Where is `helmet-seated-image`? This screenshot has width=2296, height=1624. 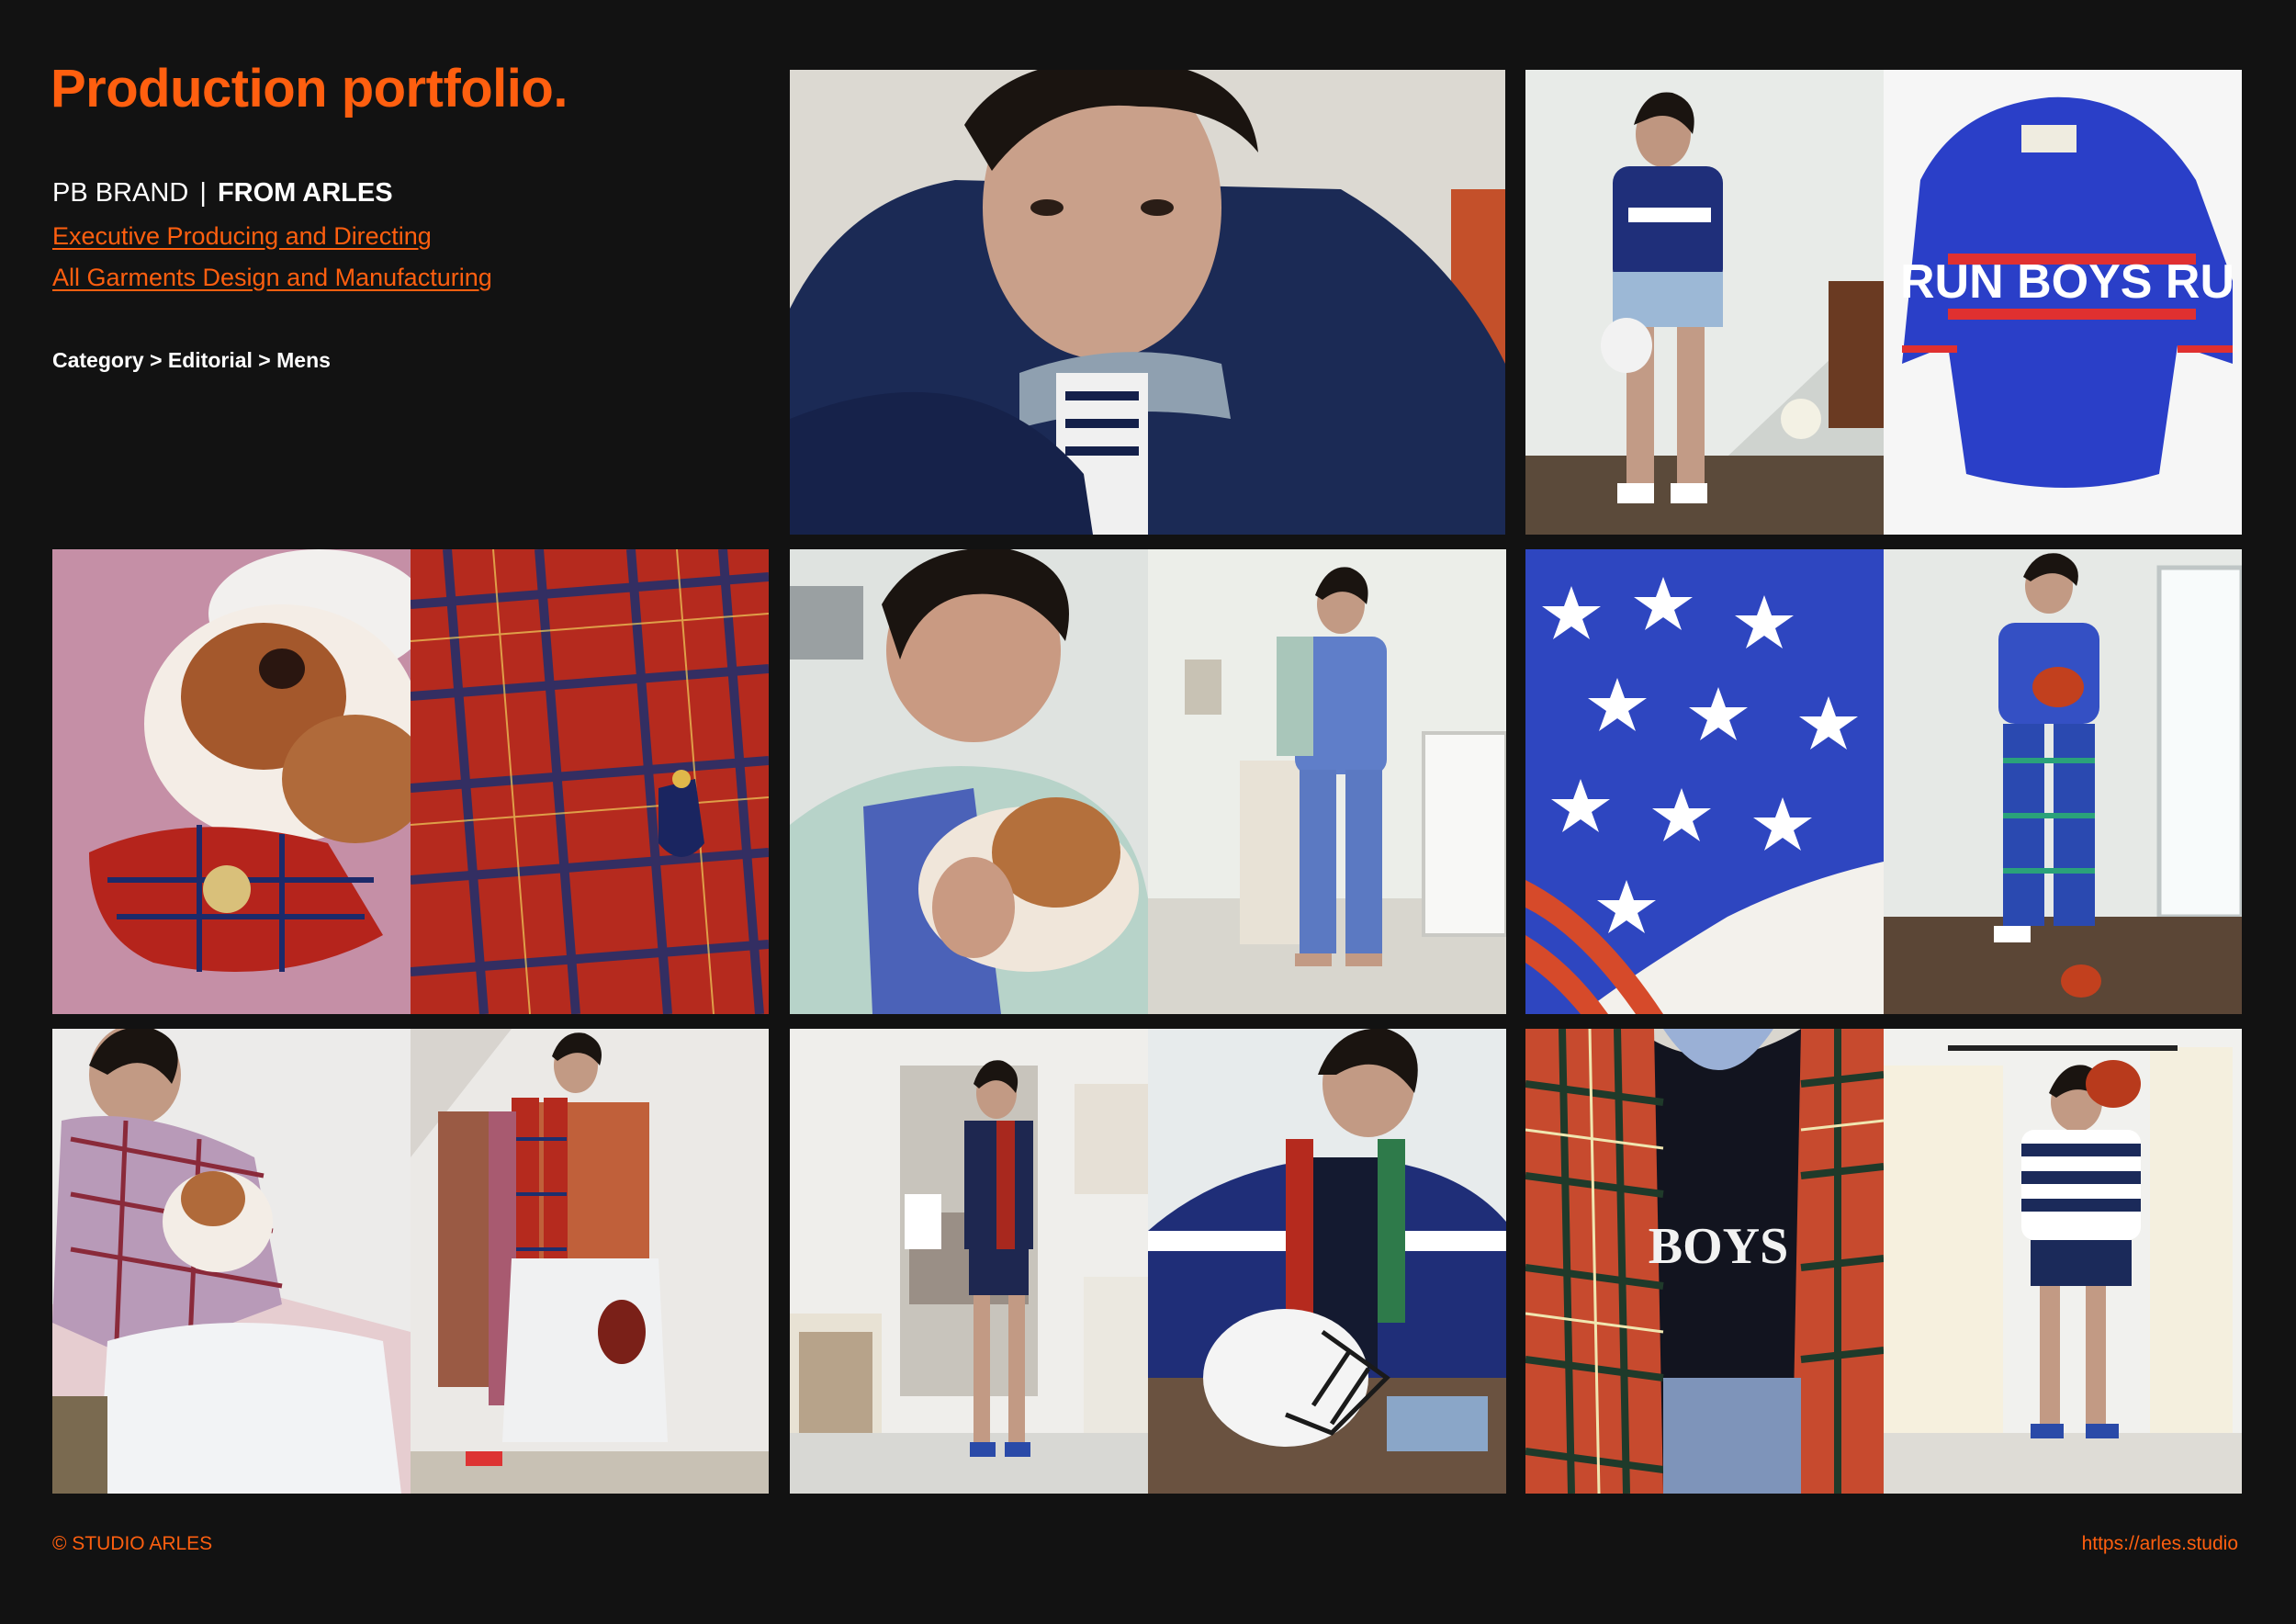
helmet-seated-image is located at coordinates (1327, 1261).